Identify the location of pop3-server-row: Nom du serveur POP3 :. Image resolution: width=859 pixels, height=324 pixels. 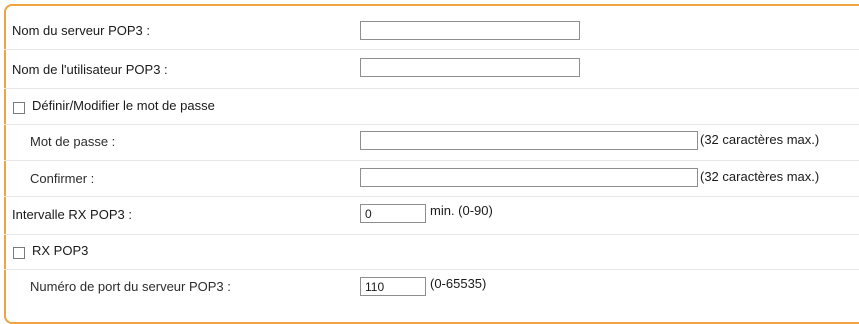
(429, 32).